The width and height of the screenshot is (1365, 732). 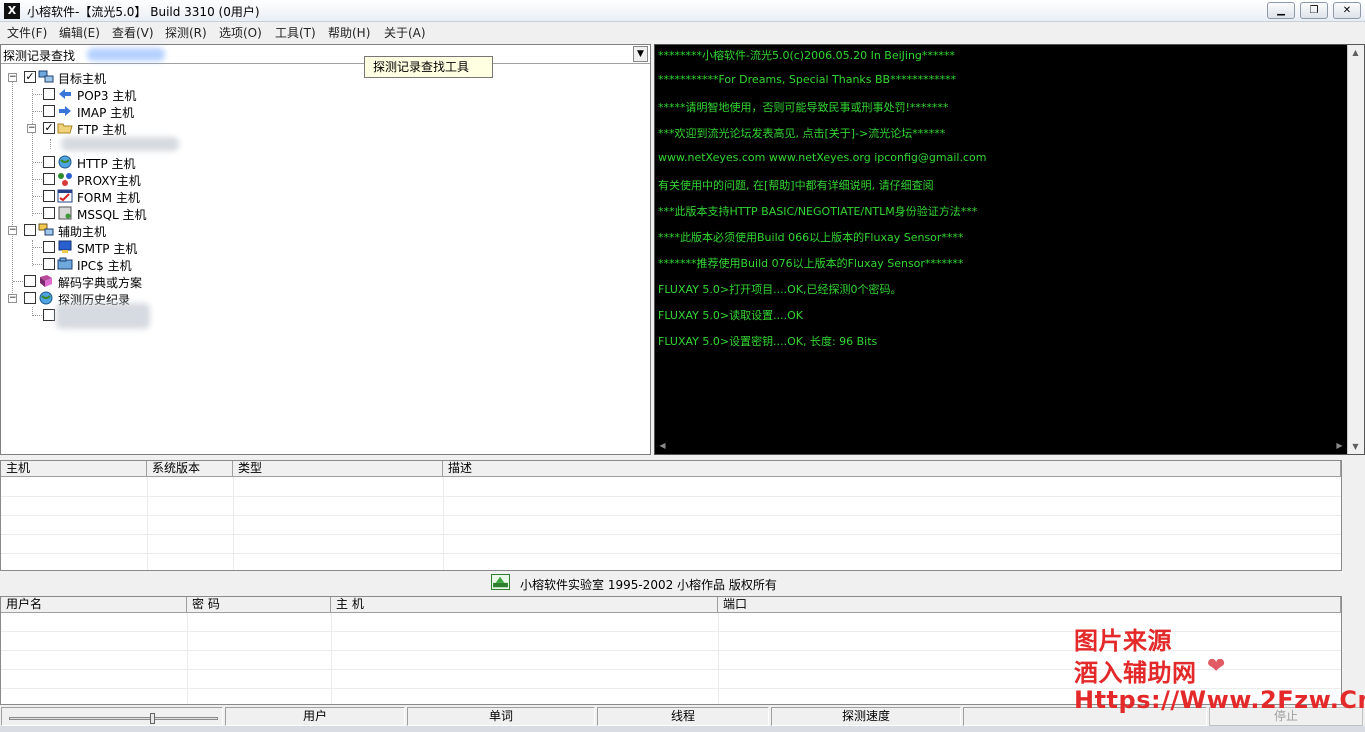 What do you see at coordinates (1029, 605) in the screenshot?
I see `column-header-port: 端口` at bounding box center [1029, 605].